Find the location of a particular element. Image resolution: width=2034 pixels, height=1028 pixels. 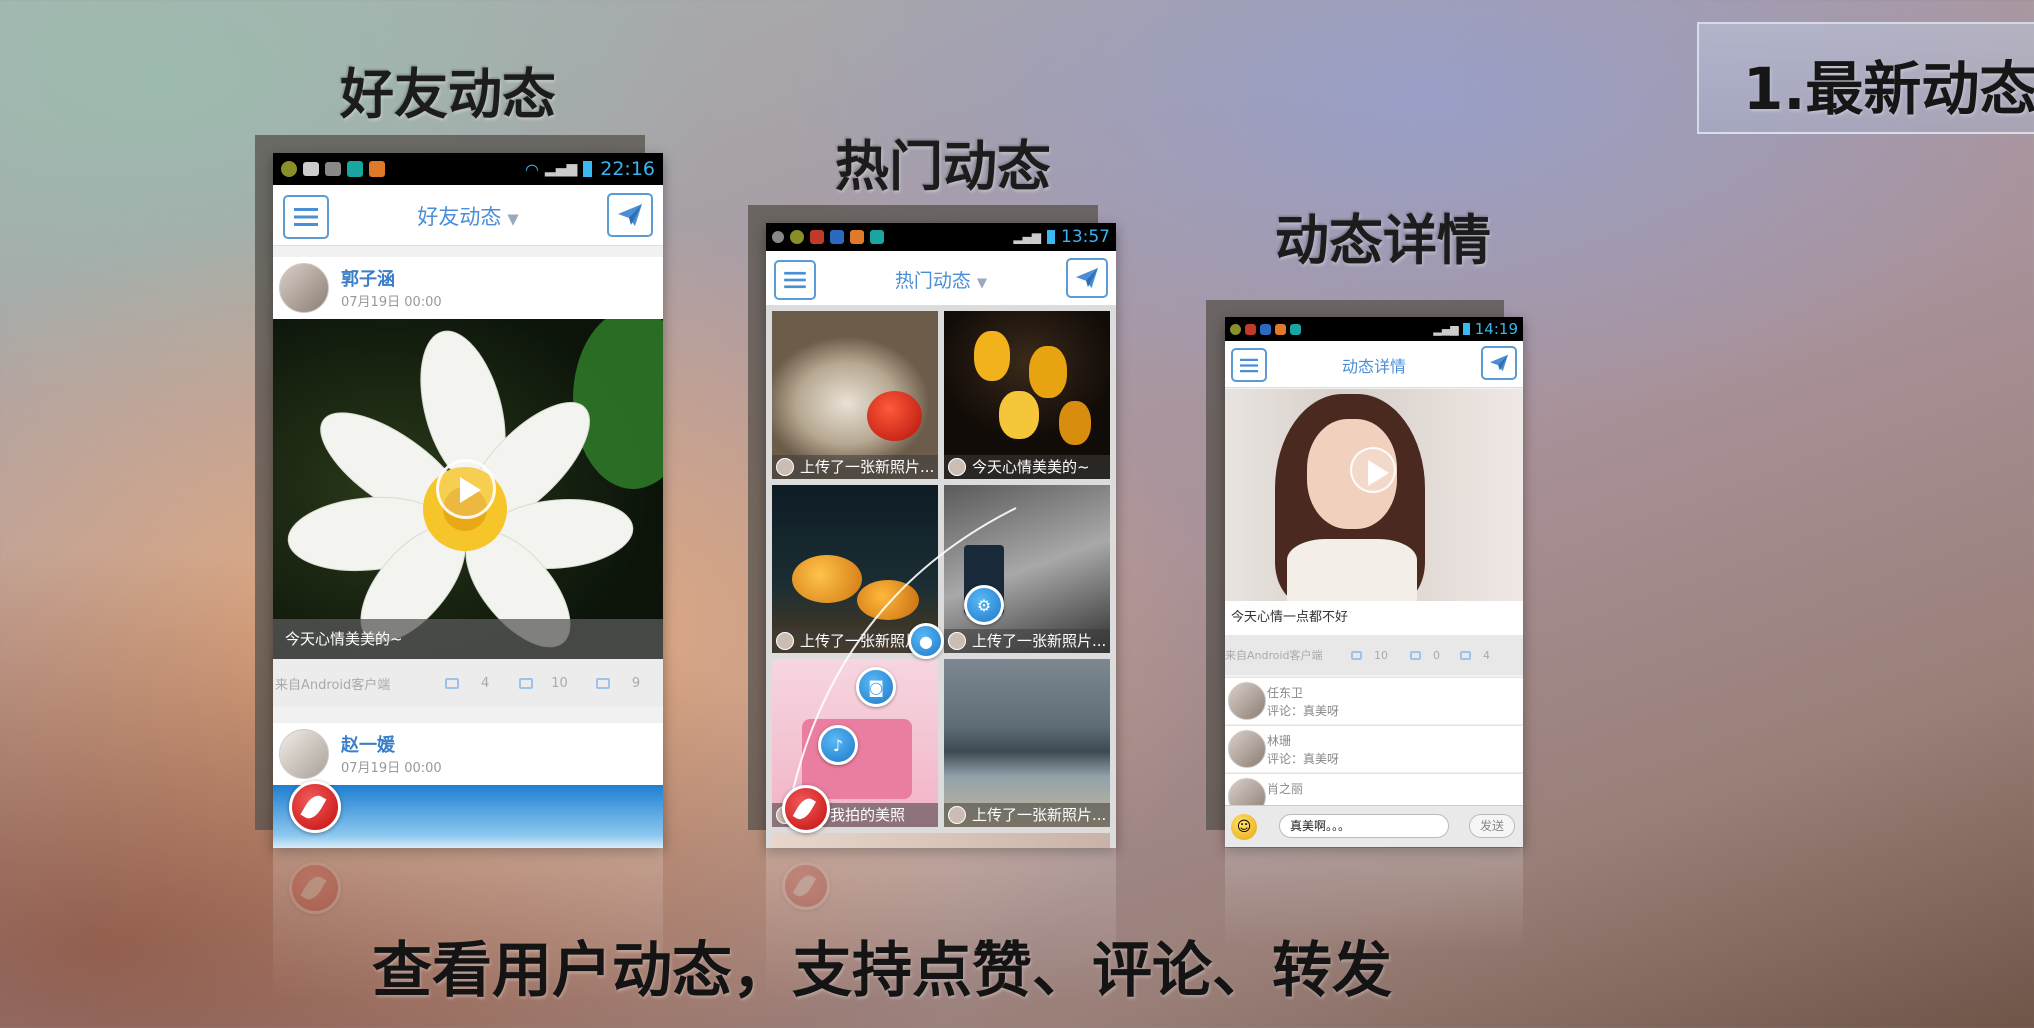

comment-count: 10 is located at coordinates (1381, 655).